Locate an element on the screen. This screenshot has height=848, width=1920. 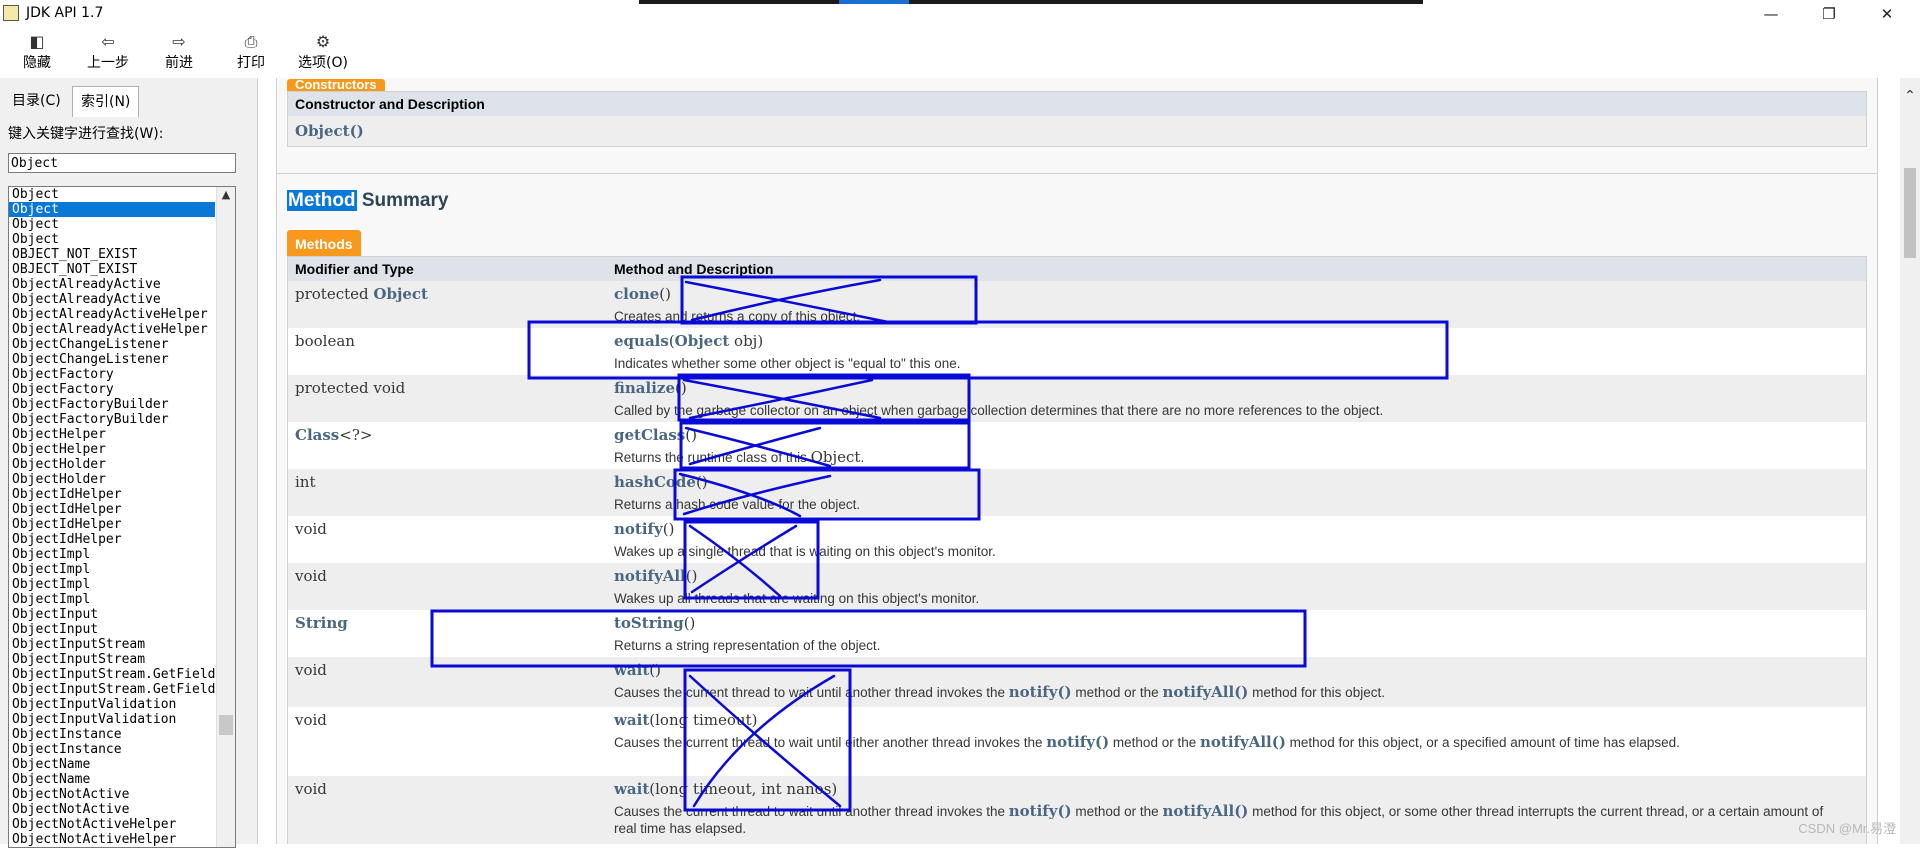
type-link: Class is located at coordinates (317, 435).